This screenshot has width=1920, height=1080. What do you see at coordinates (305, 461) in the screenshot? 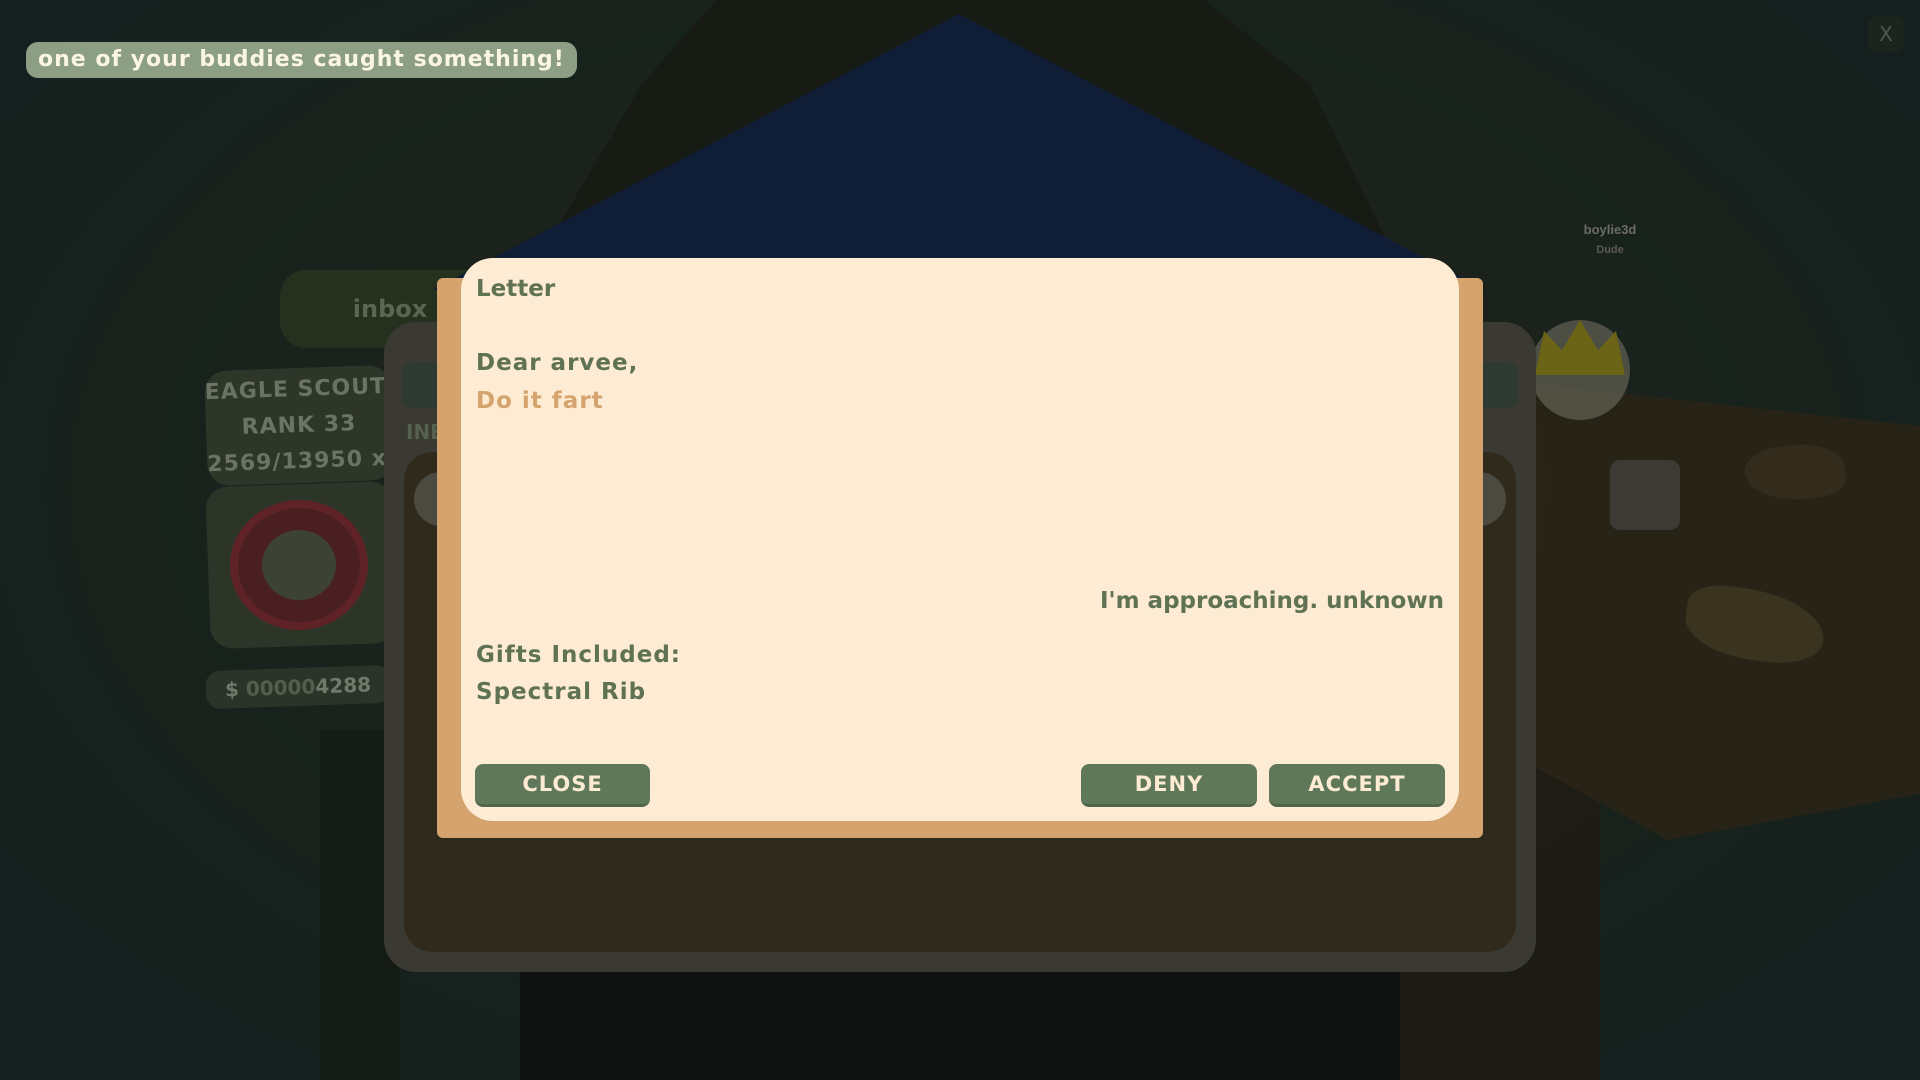
I see `xp-progress: 2569/13950 xp` at bounding box center [305, 461].